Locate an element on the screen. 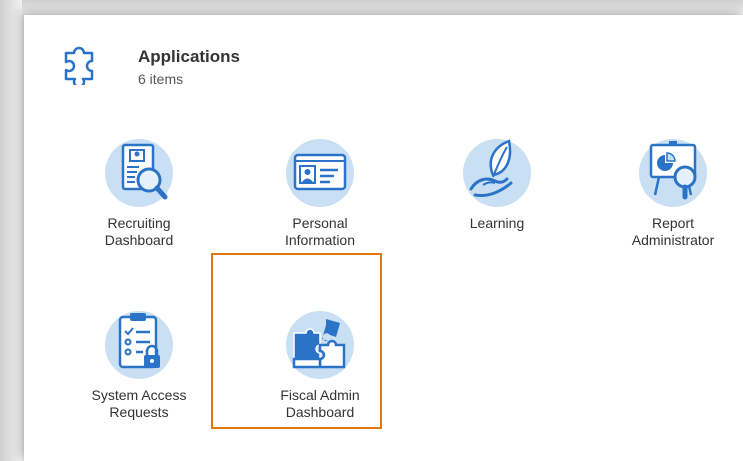  app-tile-report-administrator: Report Administrator is located at coordinates (673, 203).